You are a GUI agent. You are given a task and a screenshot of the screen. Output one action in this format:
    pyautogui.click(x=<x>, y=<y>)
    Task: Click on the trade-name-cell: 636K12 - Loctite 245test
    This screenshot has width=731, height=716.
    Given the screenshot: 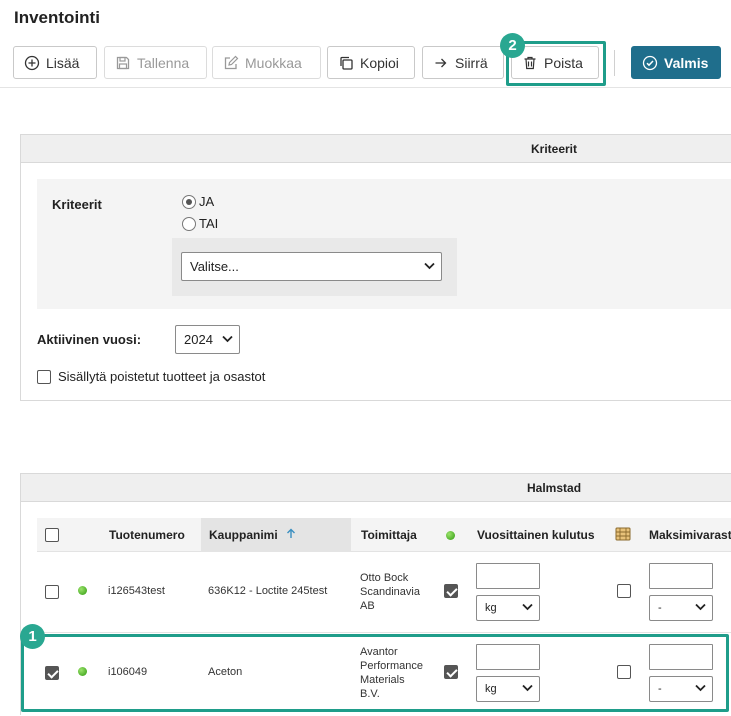 What is the action you would take?
    pyautogui.click(x=268, y=591)
    